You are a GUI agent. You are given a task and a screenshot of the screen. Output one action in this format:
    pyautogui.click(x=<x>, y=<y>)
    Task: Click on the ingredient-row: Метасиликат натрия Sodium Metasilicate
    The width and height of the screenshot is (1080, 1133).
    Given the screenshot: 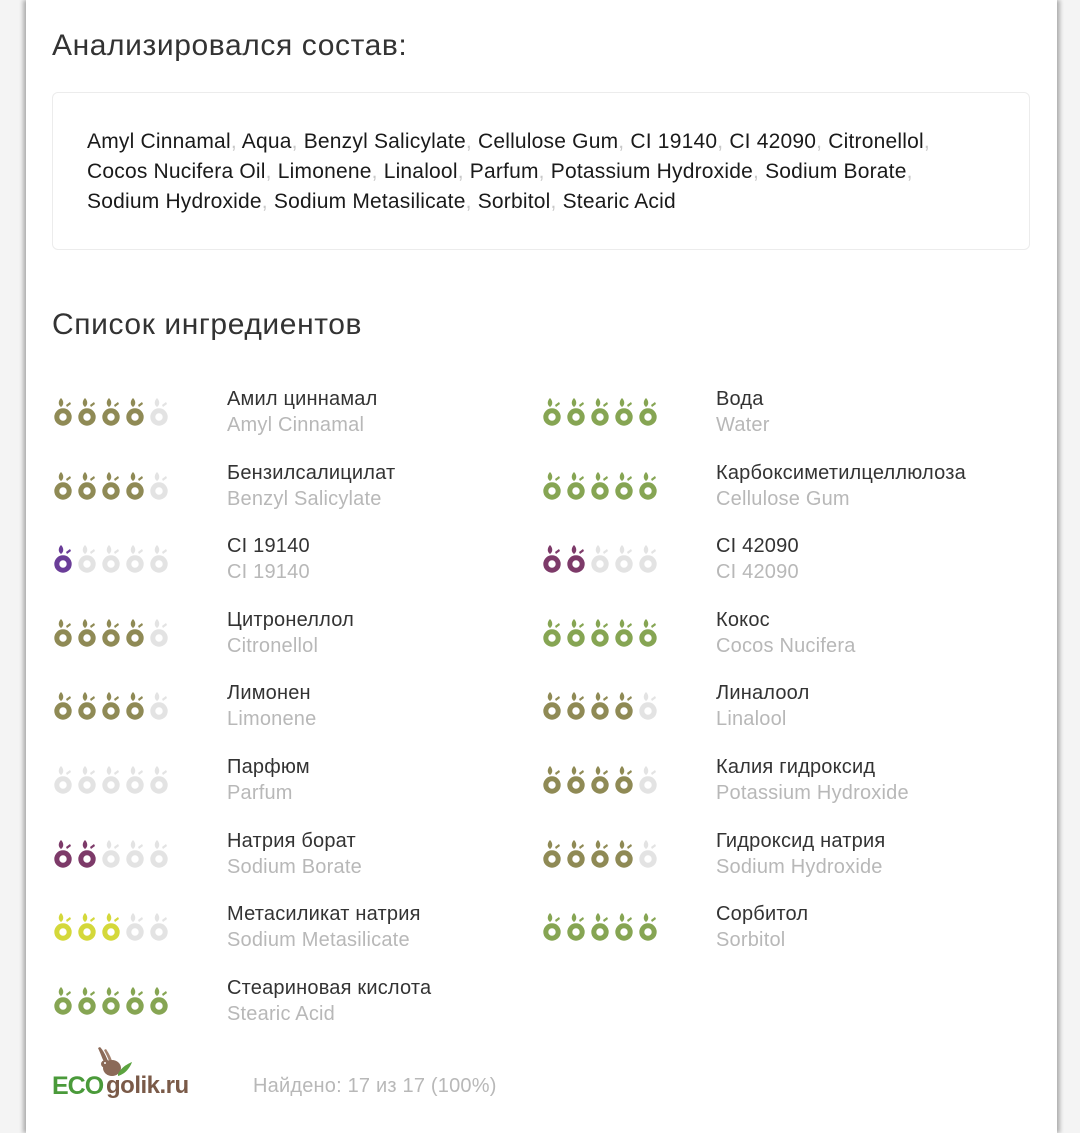 What is the action you would take?
    pyautogui.click(x=292, y=931)
    